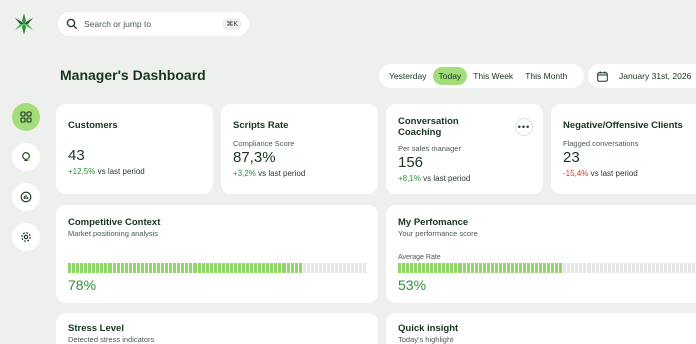  What do you see at coordinates (261, 125) in the screenshot?
I see `card-title: Scripts Rate` at bounding box center [261, 125].